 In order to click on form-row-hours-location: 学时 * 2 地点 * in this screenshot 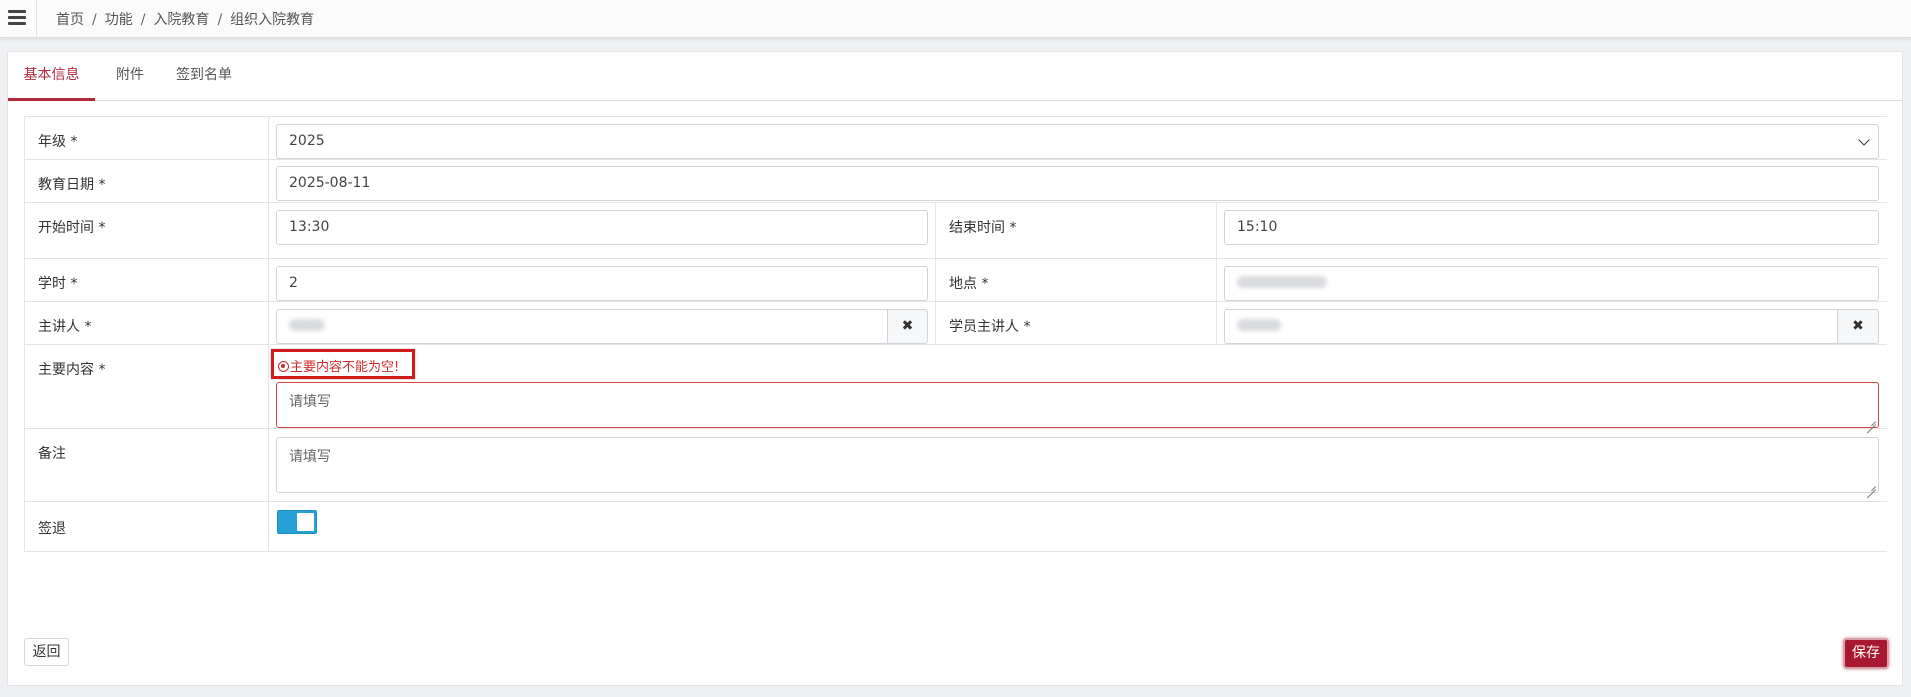, I will do `click(956, 280)`.